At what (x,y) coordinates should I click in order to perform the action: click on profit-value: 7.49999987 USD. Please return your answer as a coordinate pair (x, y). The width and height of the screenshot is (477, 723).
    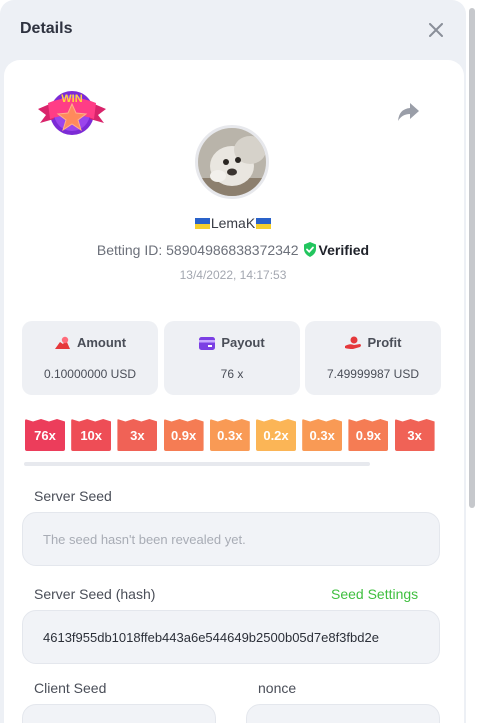
    Looking at the image, I should click on (373, 374).